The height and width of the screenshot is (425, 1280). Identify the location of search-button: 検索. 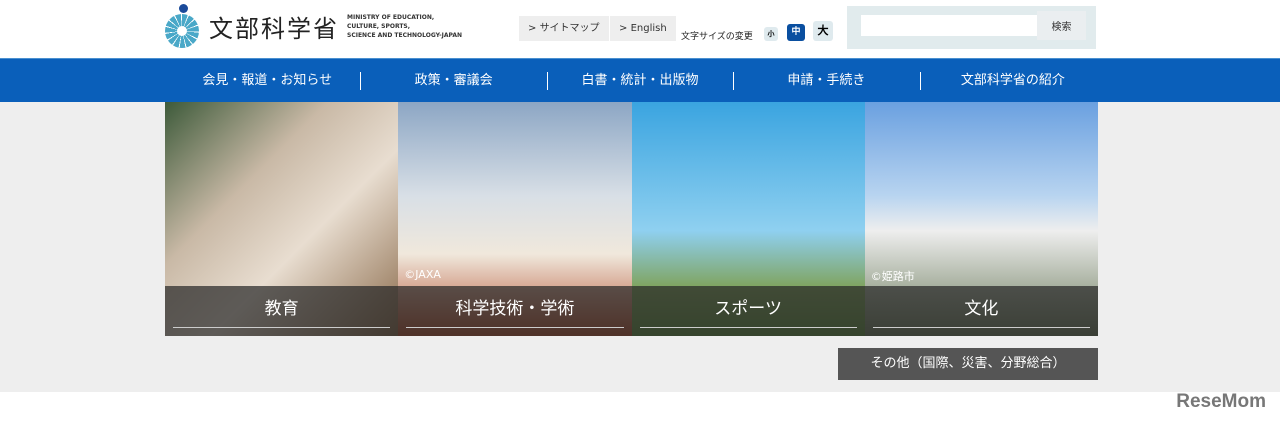
(1061, 25).